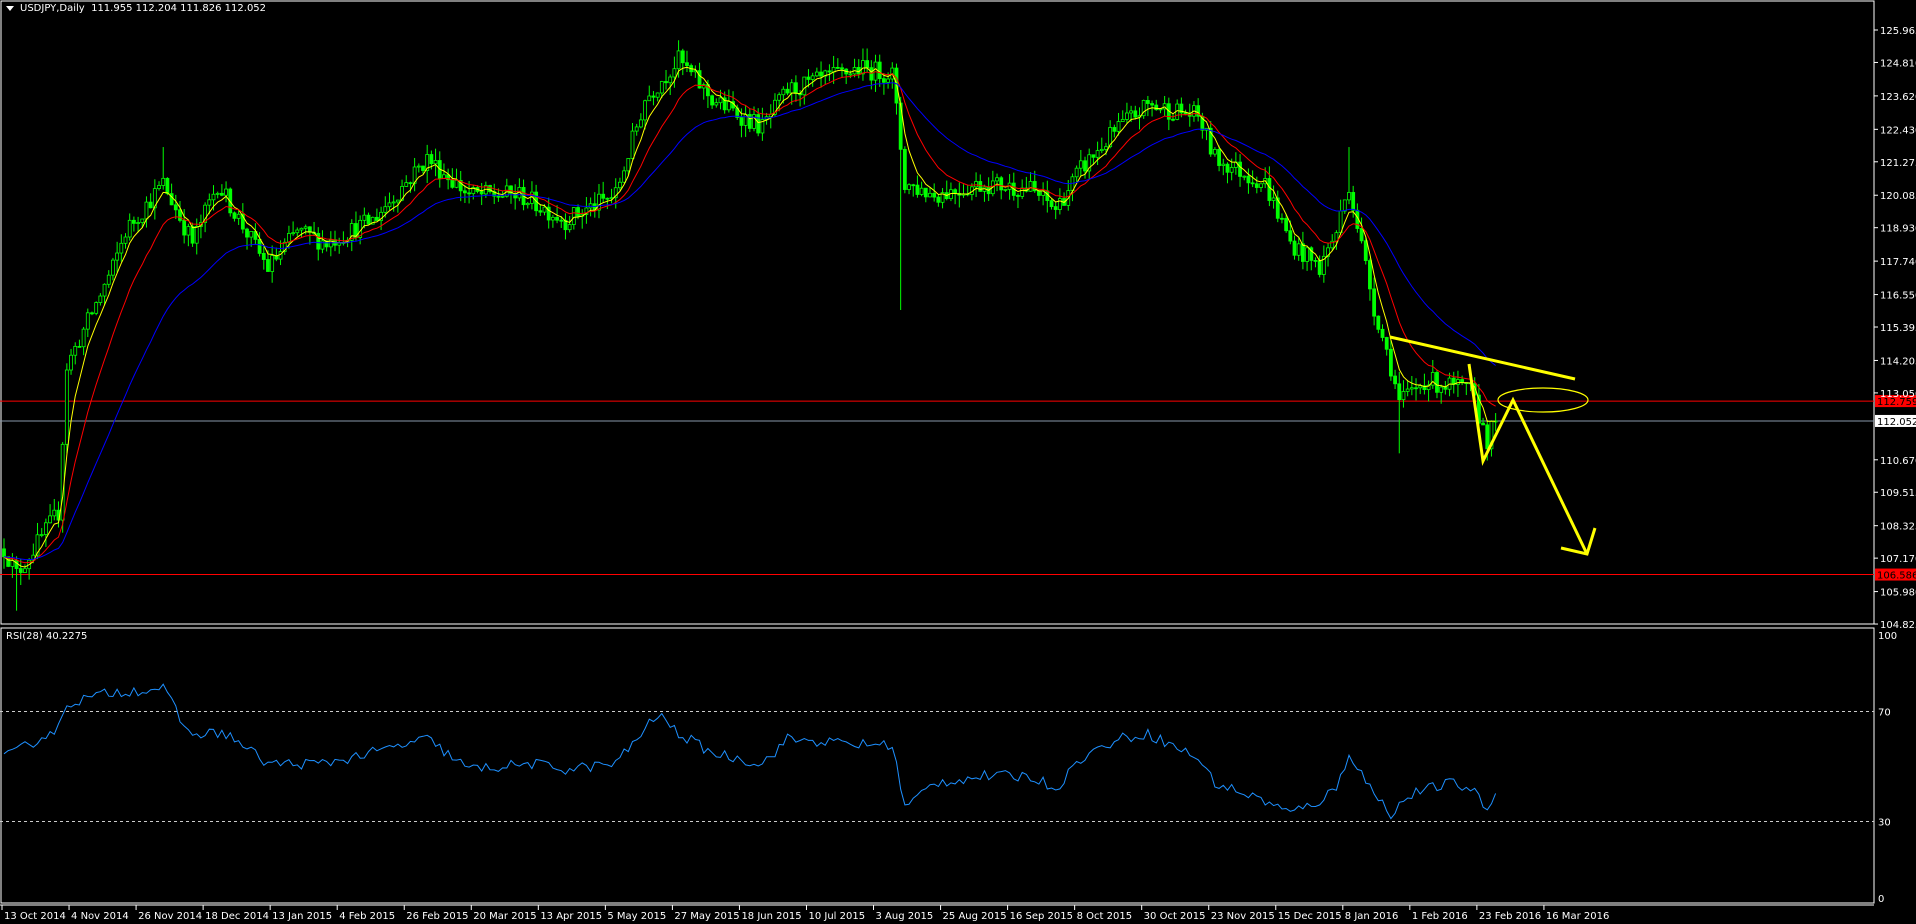 This screenshot has height=924, width=1916. I want to click on price-tick-label: 108.325, so click(1898, 527).